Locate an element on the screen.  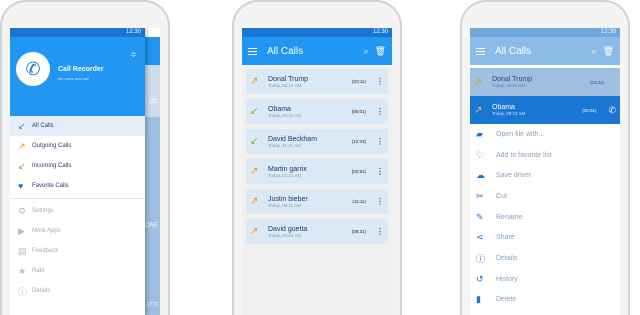
filter-icon: ≑ is located at coordinates (133, 54).